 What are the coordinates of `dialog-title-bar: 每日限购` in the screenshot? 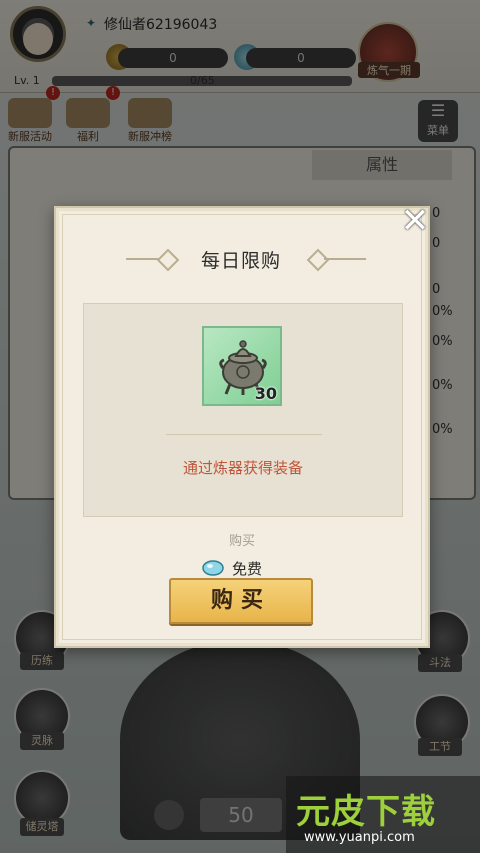 It's located at (246, 259).